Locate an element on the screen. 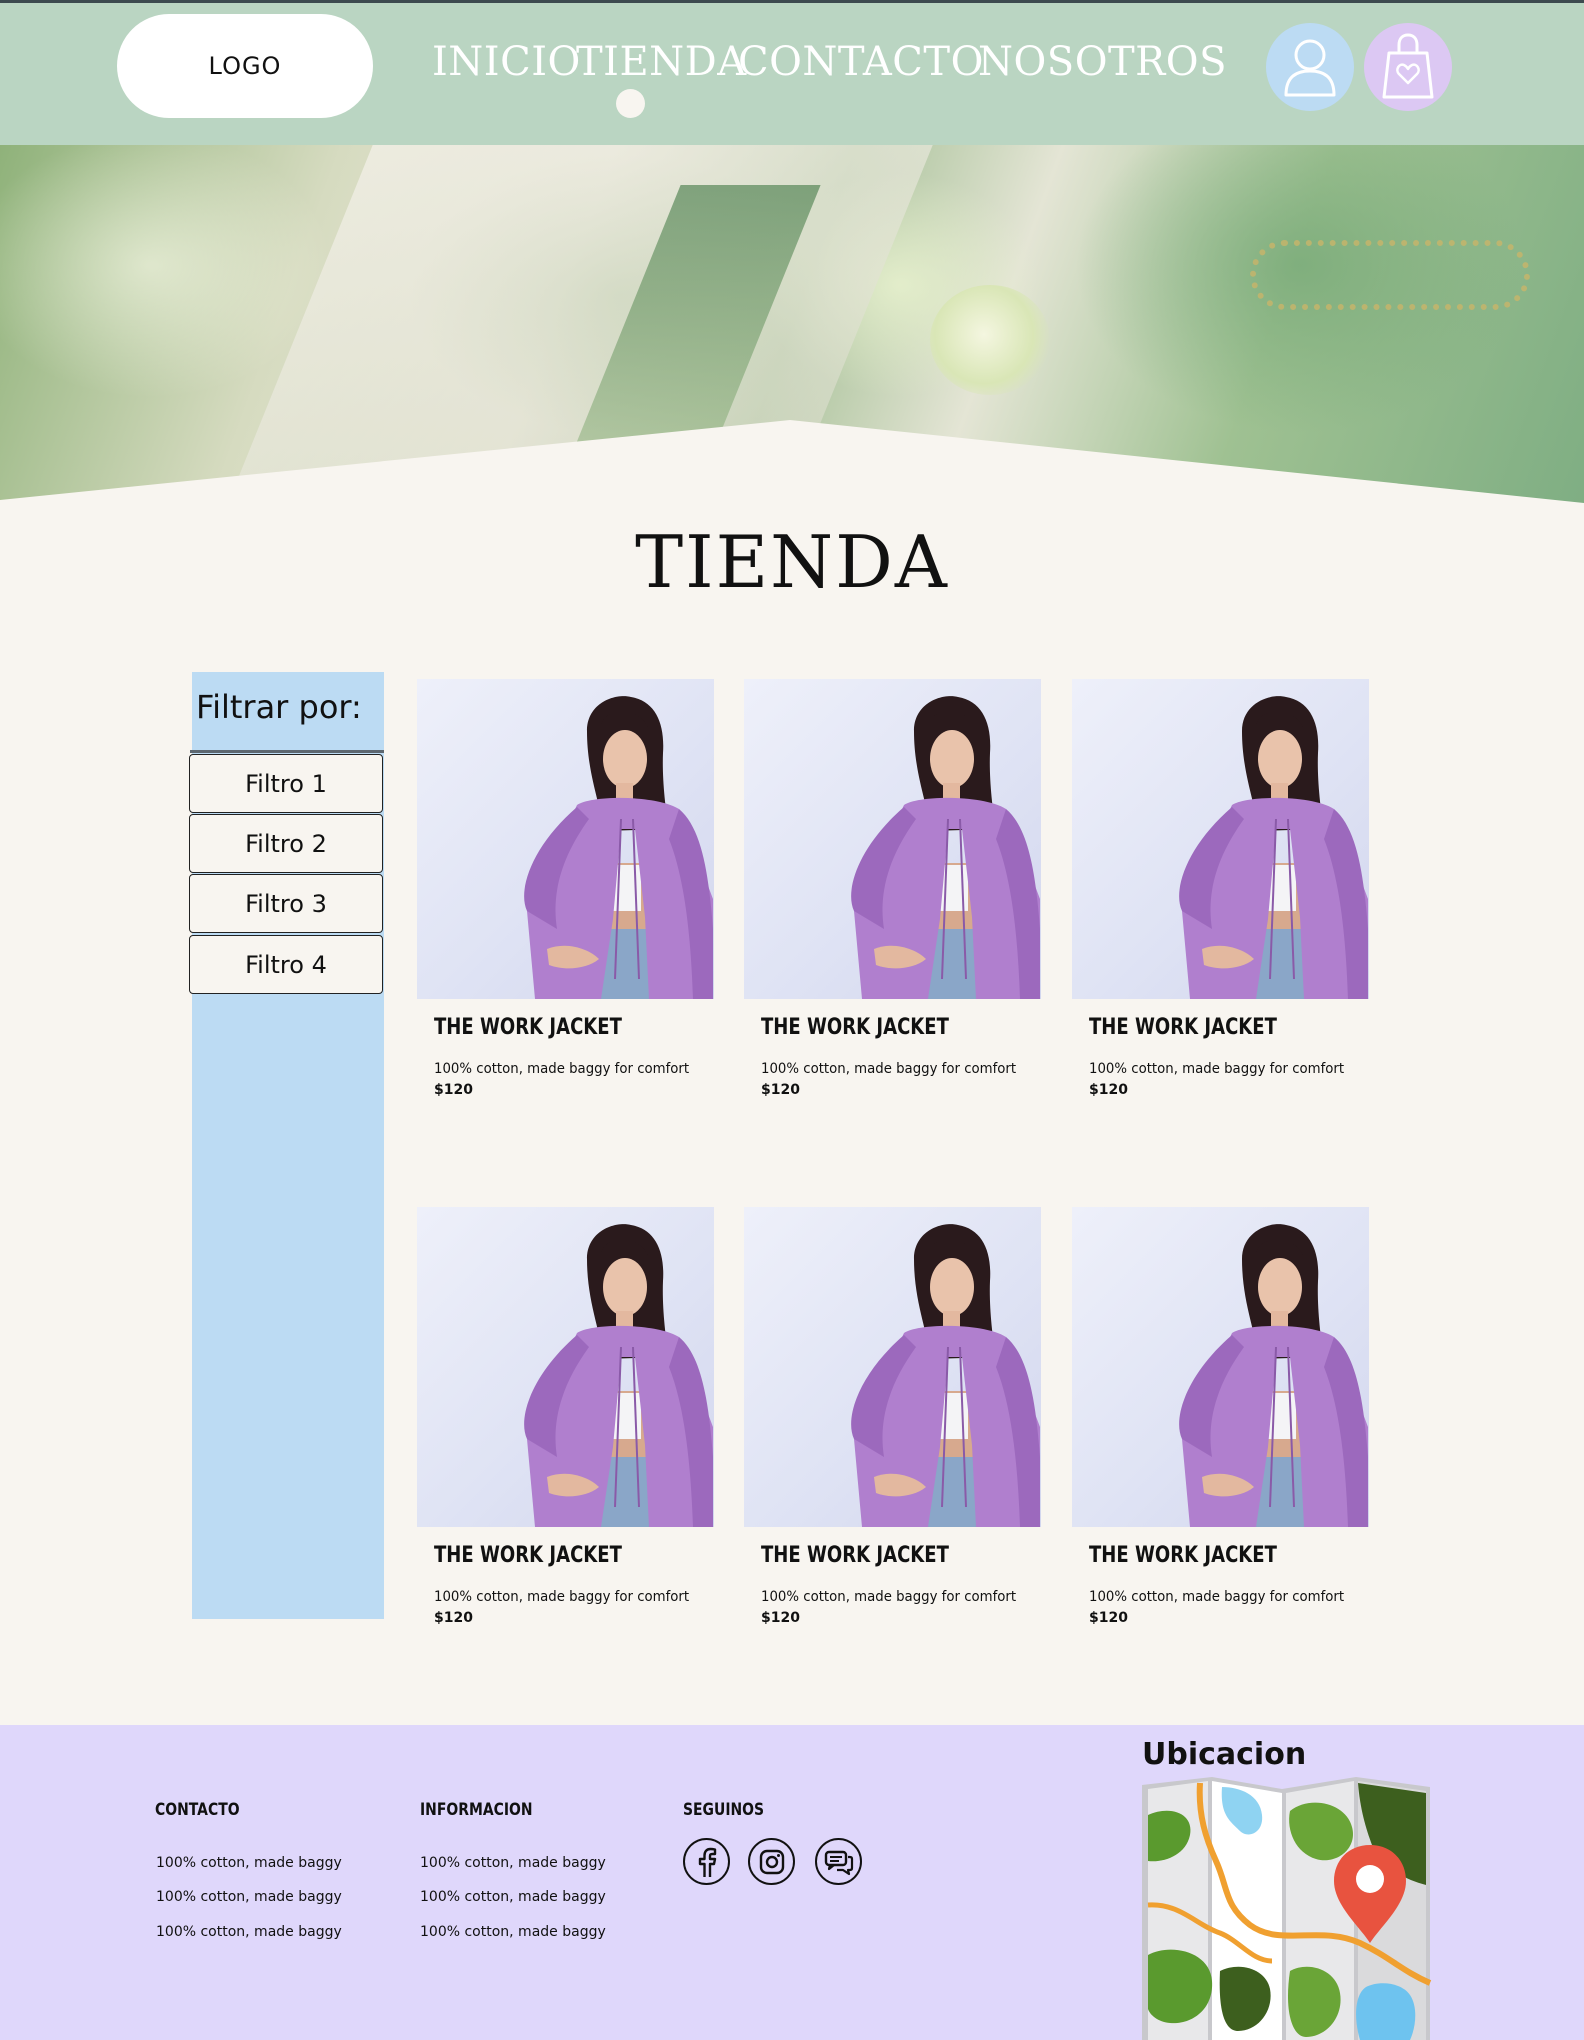 This screenshot has height=2040, width=1584. filter-button-2: Filtro 2 is located at coordinates (286, 843).